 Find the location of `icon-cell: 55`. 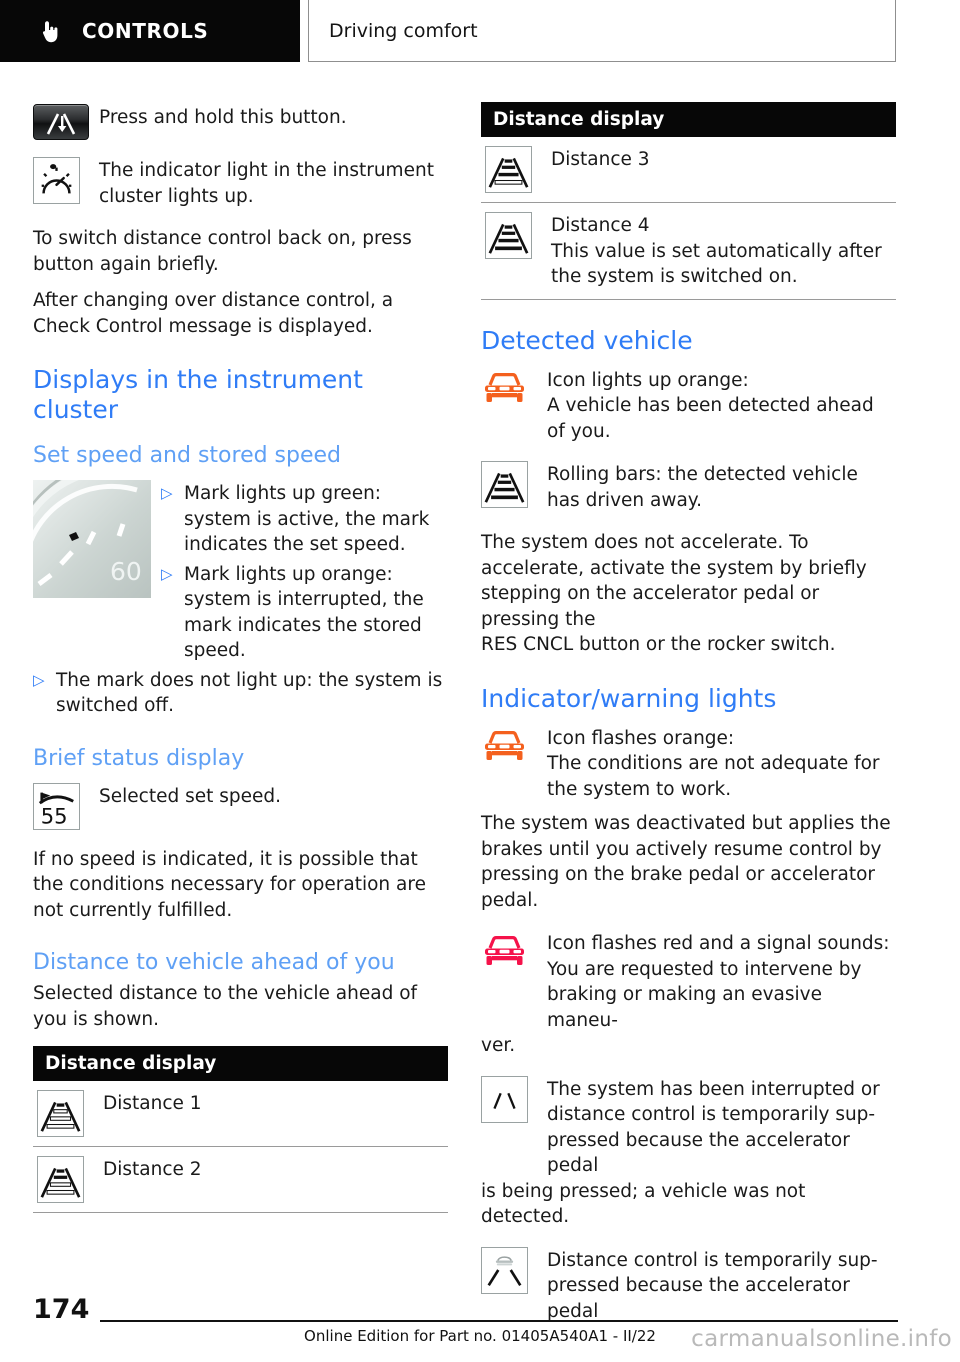

icon-cell: 55 is located at coordinates (66, 806).